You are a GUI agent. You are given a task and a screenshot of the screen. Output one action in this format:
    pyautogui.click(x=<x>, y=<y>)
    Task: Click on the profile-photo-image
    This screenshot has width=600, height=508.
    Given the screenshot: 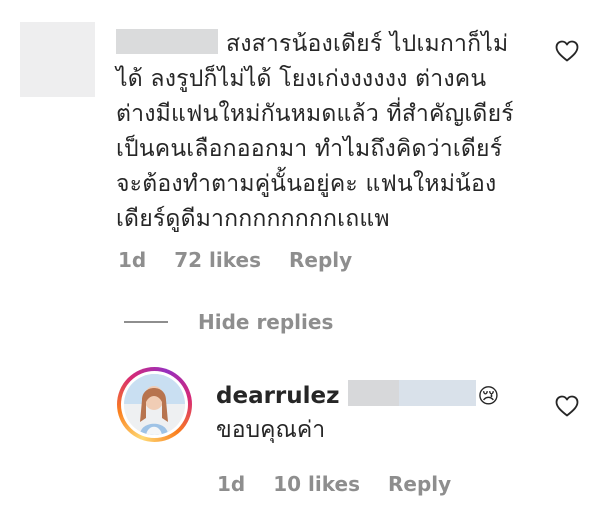 What is the action you would take?
    pyautogui.click(x=154, y=404)
    